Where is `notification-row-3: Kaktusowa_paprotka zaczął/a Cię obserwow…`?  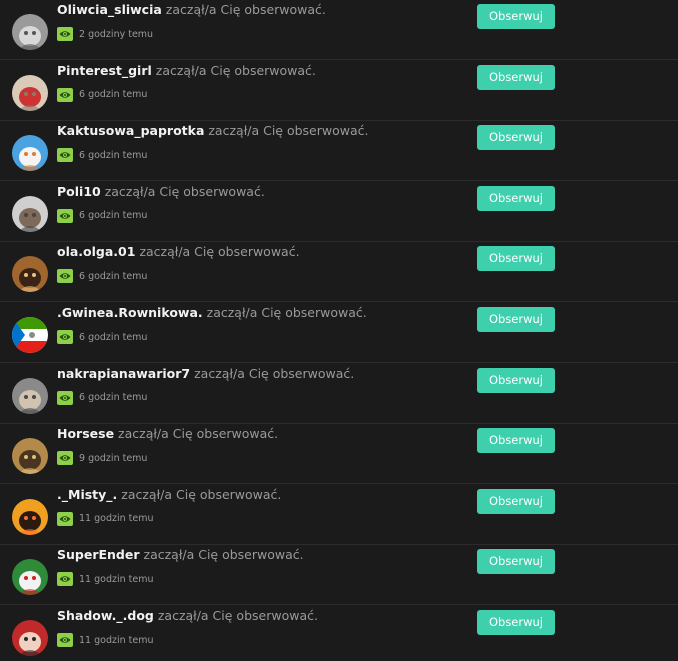
notification-row-3: Kaktusowa_paprotka zaczął/a Cię obserwow… is located at coordinates (339, 151).